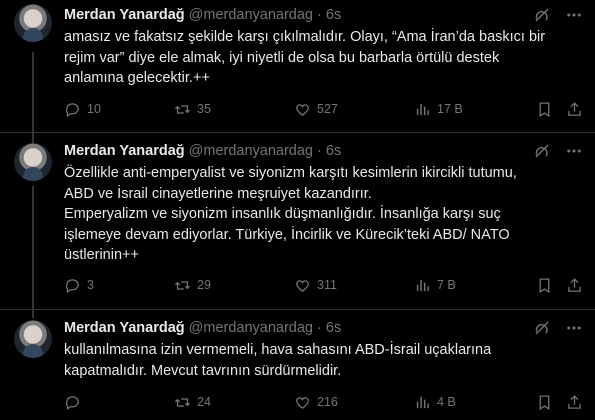 This screenshot has height=420, width=595. I want to click on like-button: 527, so click(316, 109).